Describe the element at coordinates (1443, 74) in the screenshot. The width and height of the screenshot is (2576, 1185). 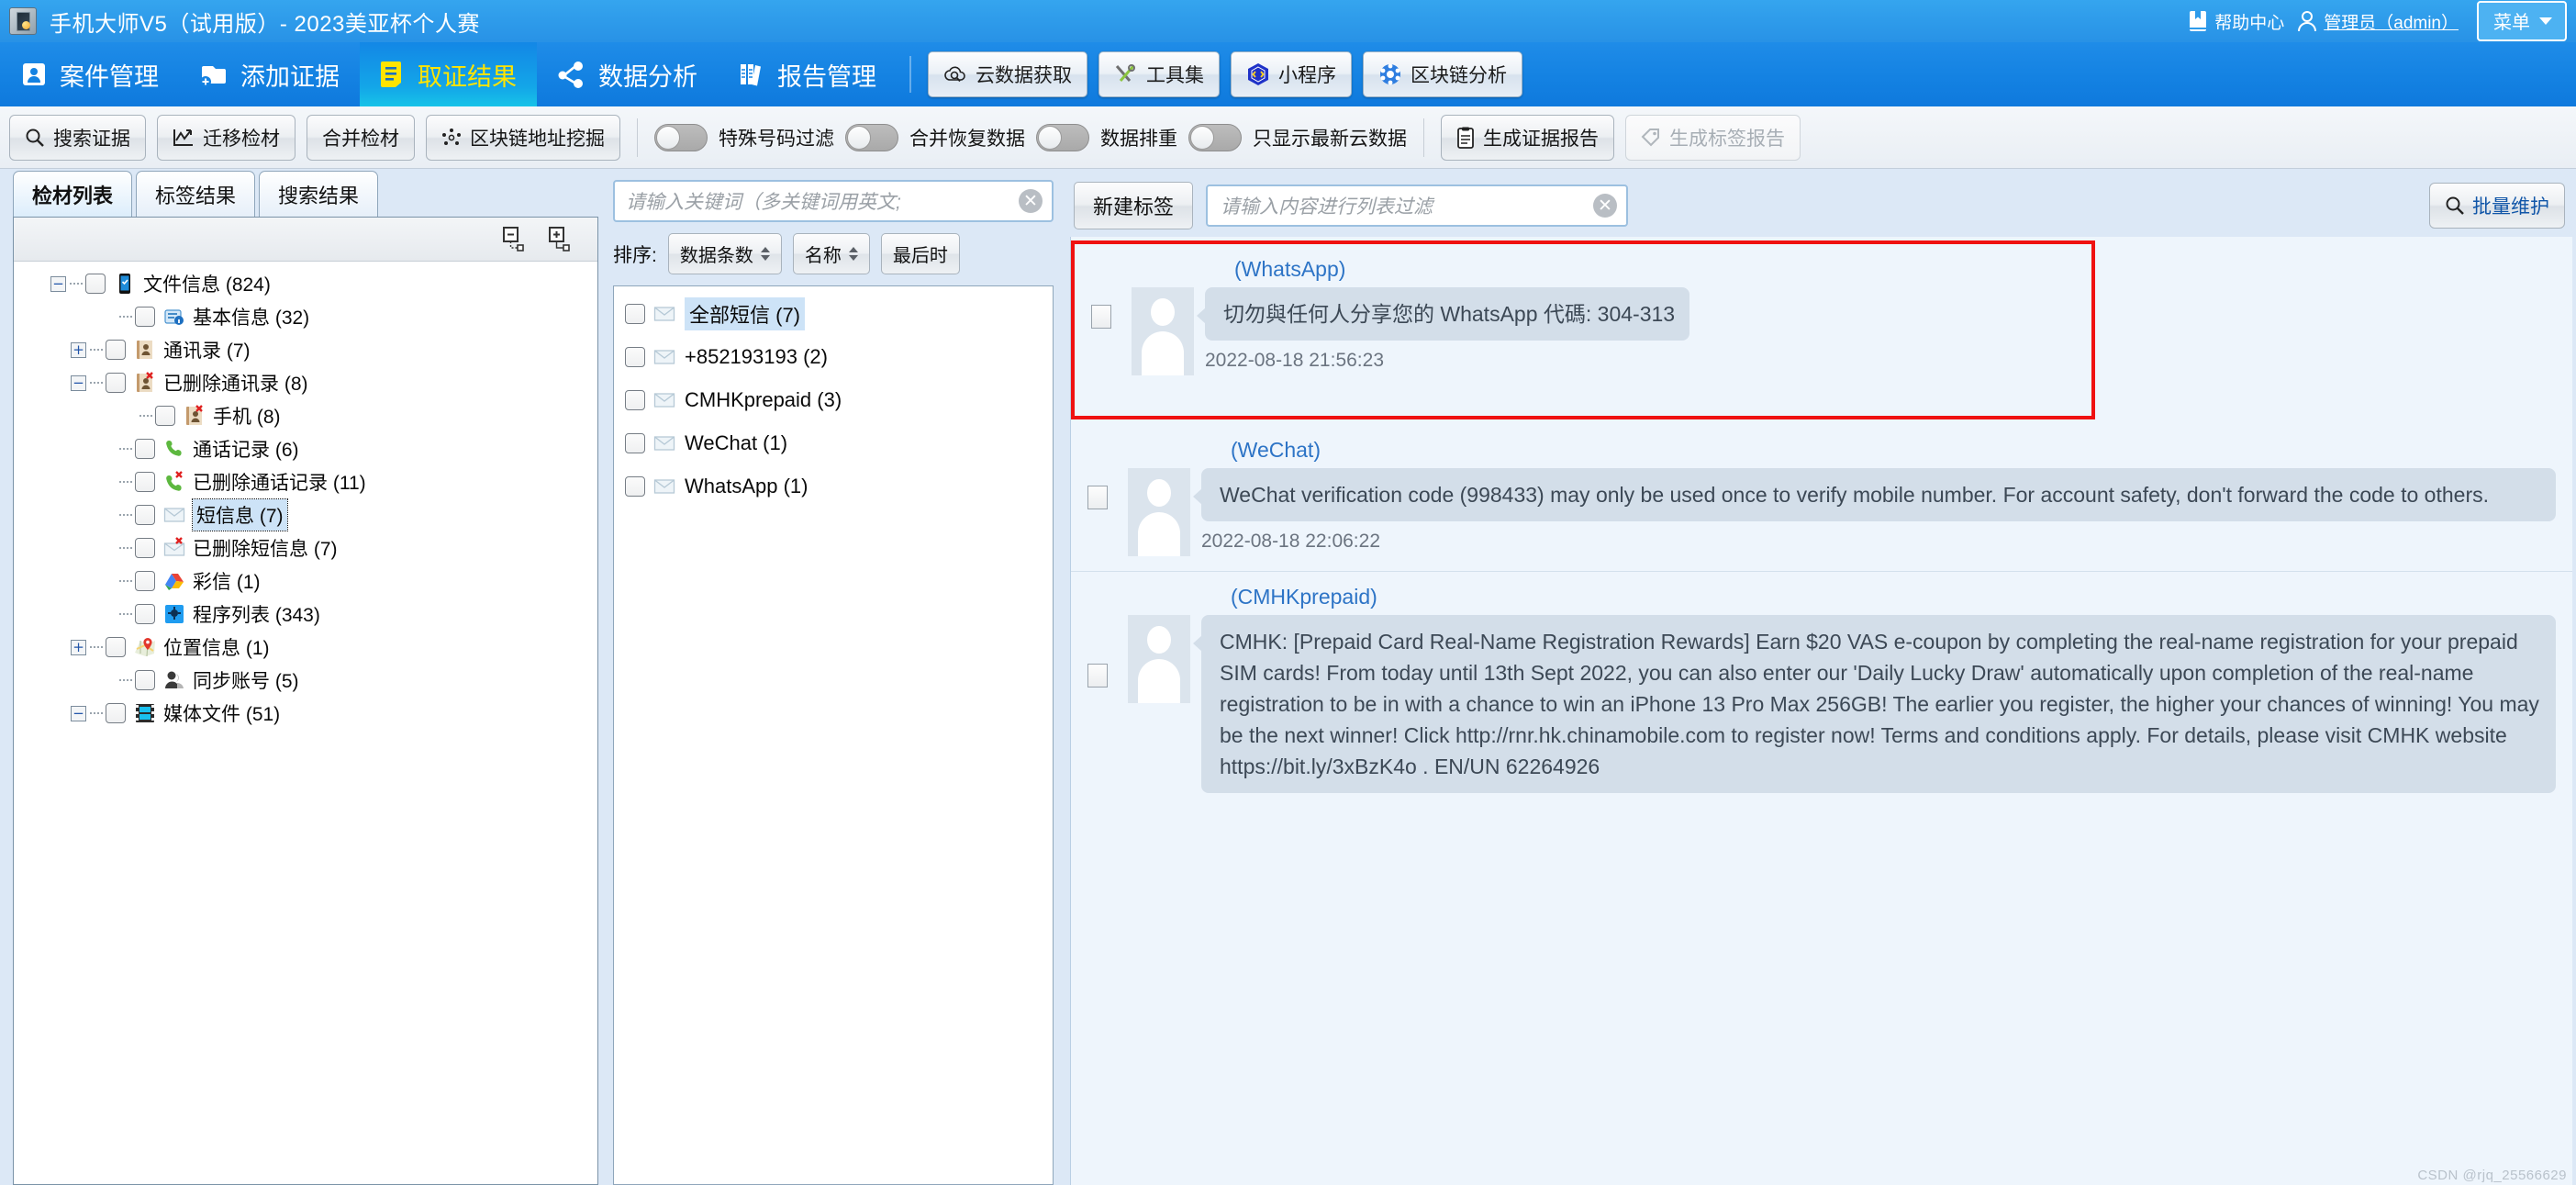
I see `blockchain-analysis-button: 区块链分析` at that location.